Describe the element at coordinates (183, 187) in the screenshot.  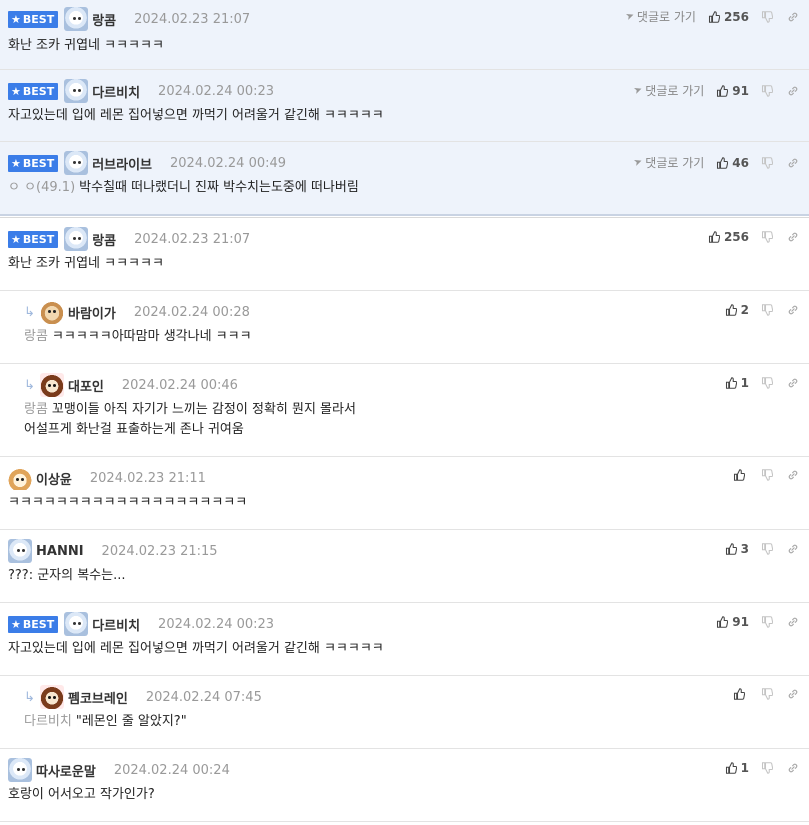
I see `comment-text: ㅇ ㅇ(49.1) 박수칠때 떠나랬더니 진짜 박수치는도중에 떠나버림` at that location.